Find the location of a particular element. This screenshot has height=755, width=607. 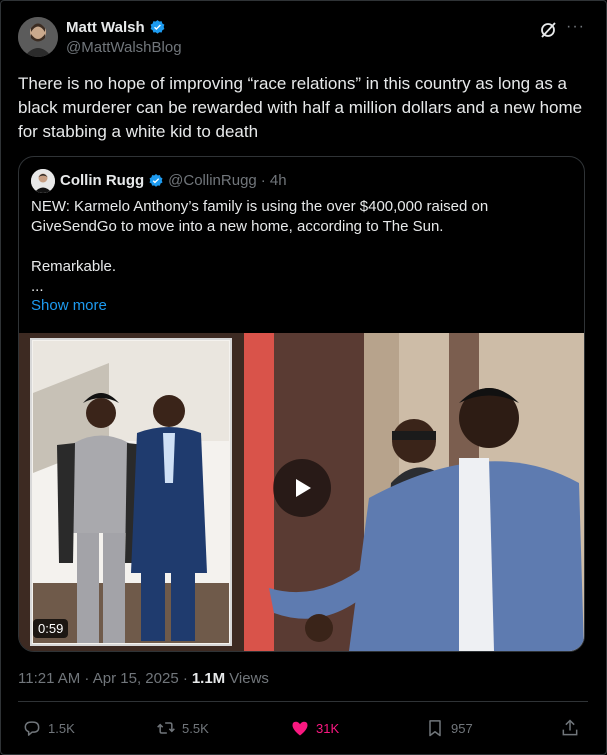

repost-count: 5.5K is located at coordinates (195, 728).